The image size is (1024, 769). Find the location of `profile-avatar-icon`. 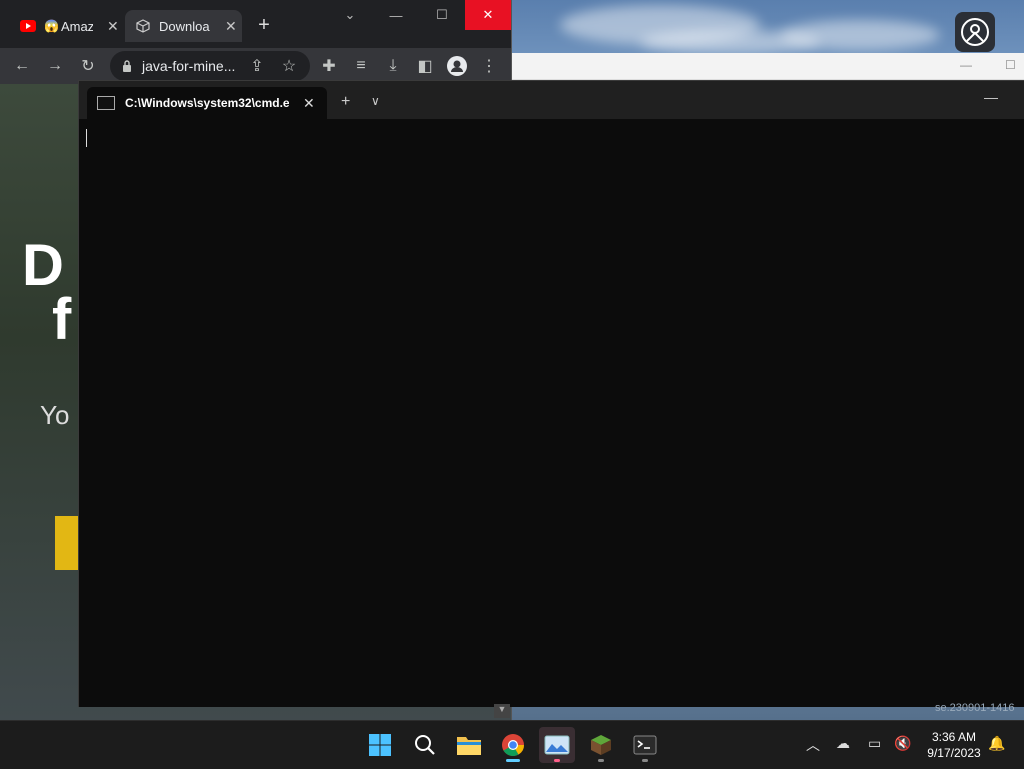

profile-avatar-icon is located at coordinates (457, 66).